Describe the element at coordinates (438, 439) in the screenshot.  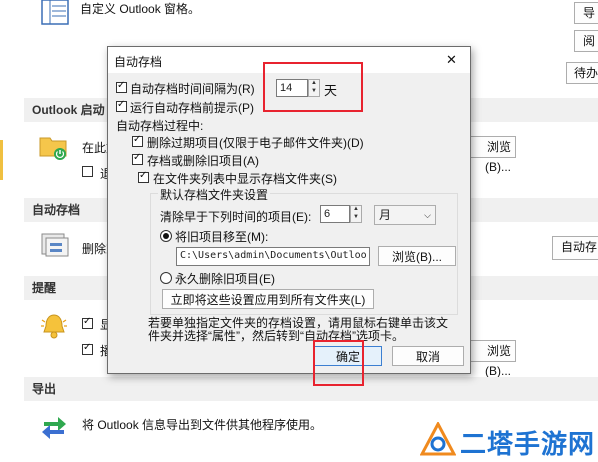
I see `watermark-logo-icon` at that location.